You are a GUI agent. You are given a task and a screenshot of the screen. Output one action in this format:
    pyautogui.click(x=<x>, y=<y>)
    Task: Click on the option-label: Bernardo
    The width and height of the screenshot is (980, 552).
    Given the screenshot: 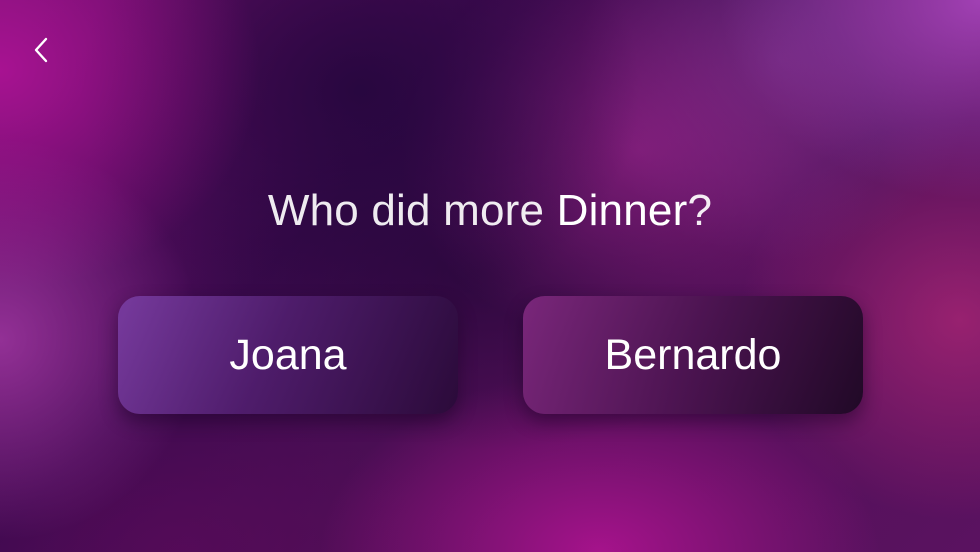 What is the action you would take?
    pyautogui.click(x=693, y=354)
    